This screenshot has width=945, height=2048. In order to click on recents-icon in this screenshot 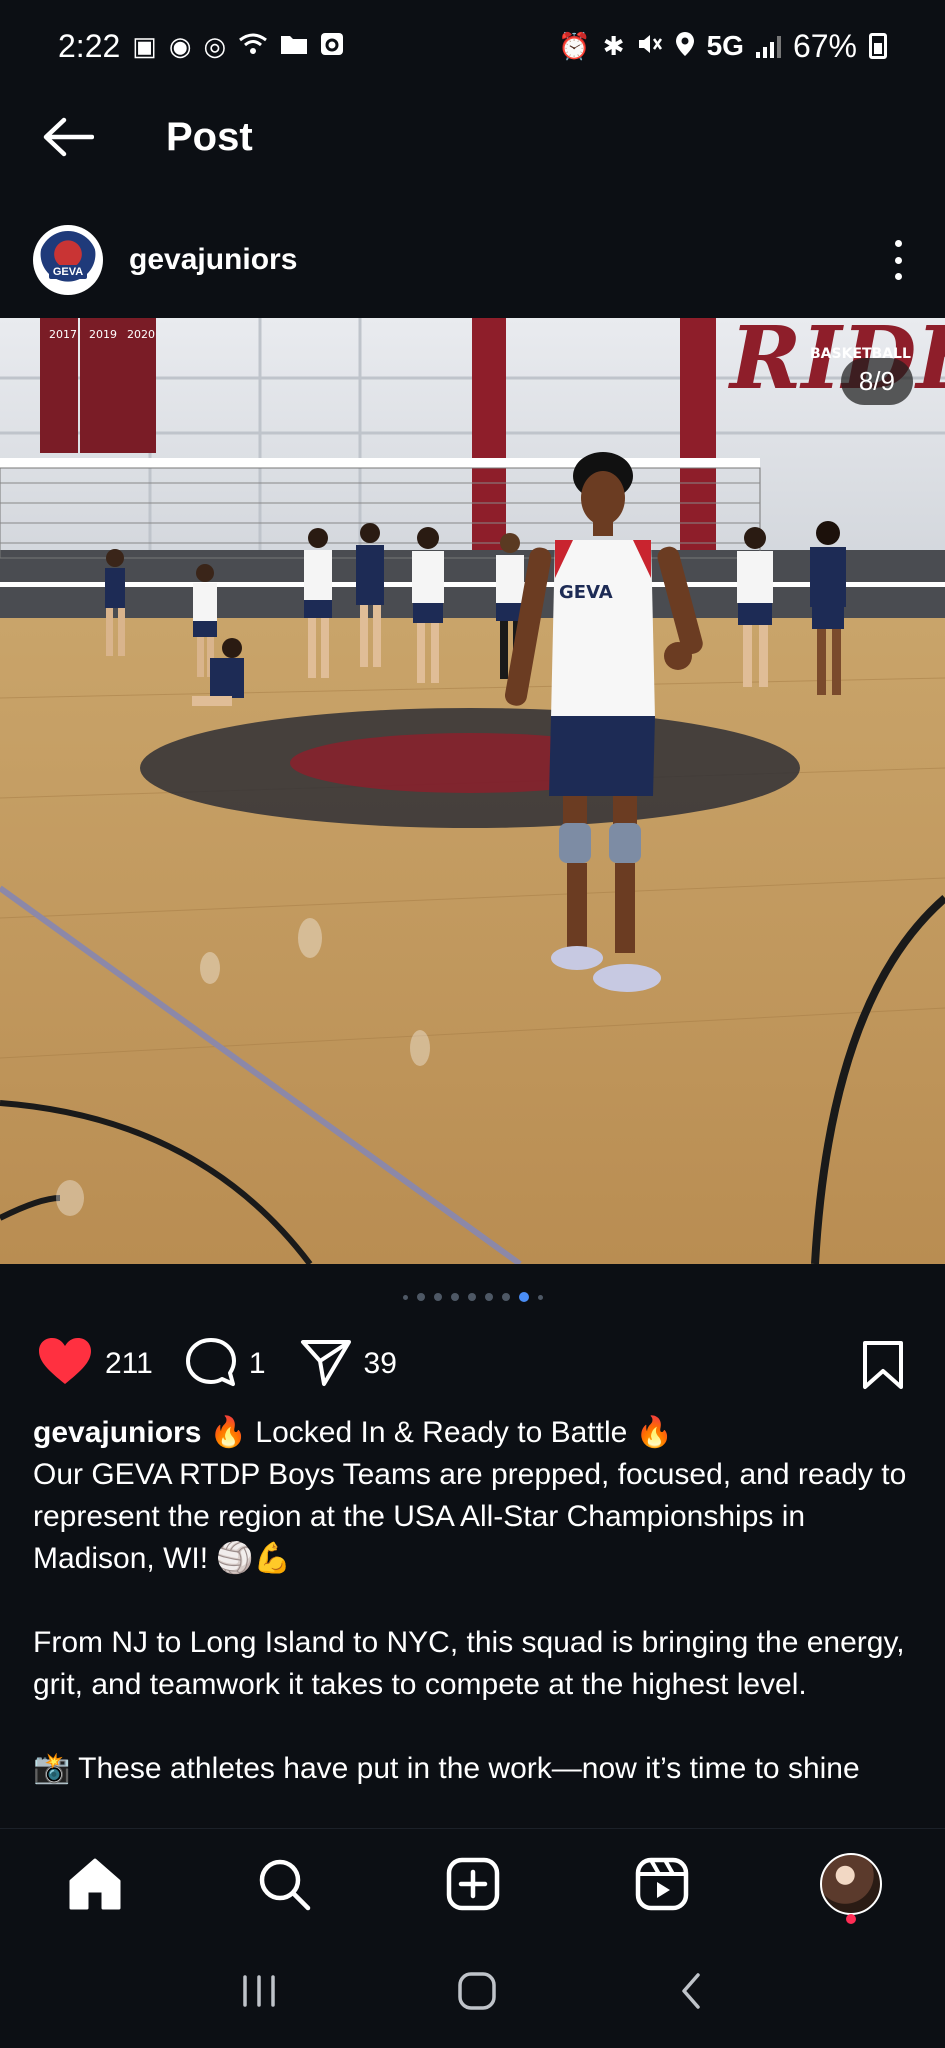, I will do `click(259, 1993)`.